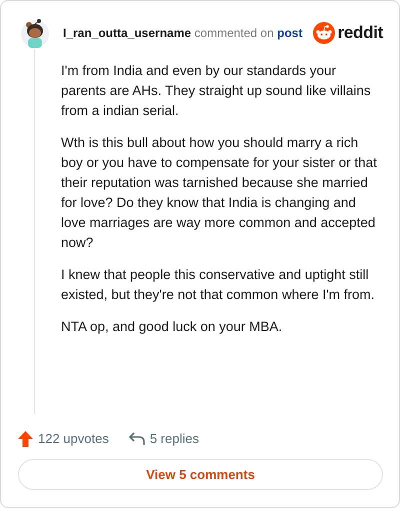 The image size is (400, 508). I want to click on brand-name: reddit, so click(360, 33).